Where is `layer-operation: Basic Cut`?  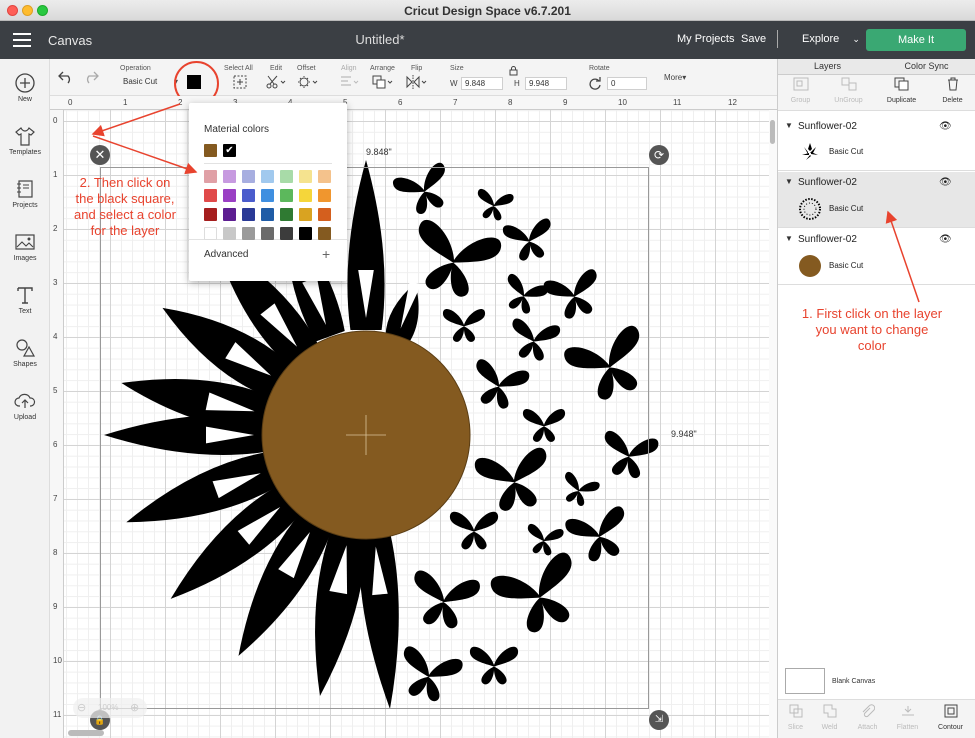
layer-operation: Basic Cut is located at coordinates (846, 265).